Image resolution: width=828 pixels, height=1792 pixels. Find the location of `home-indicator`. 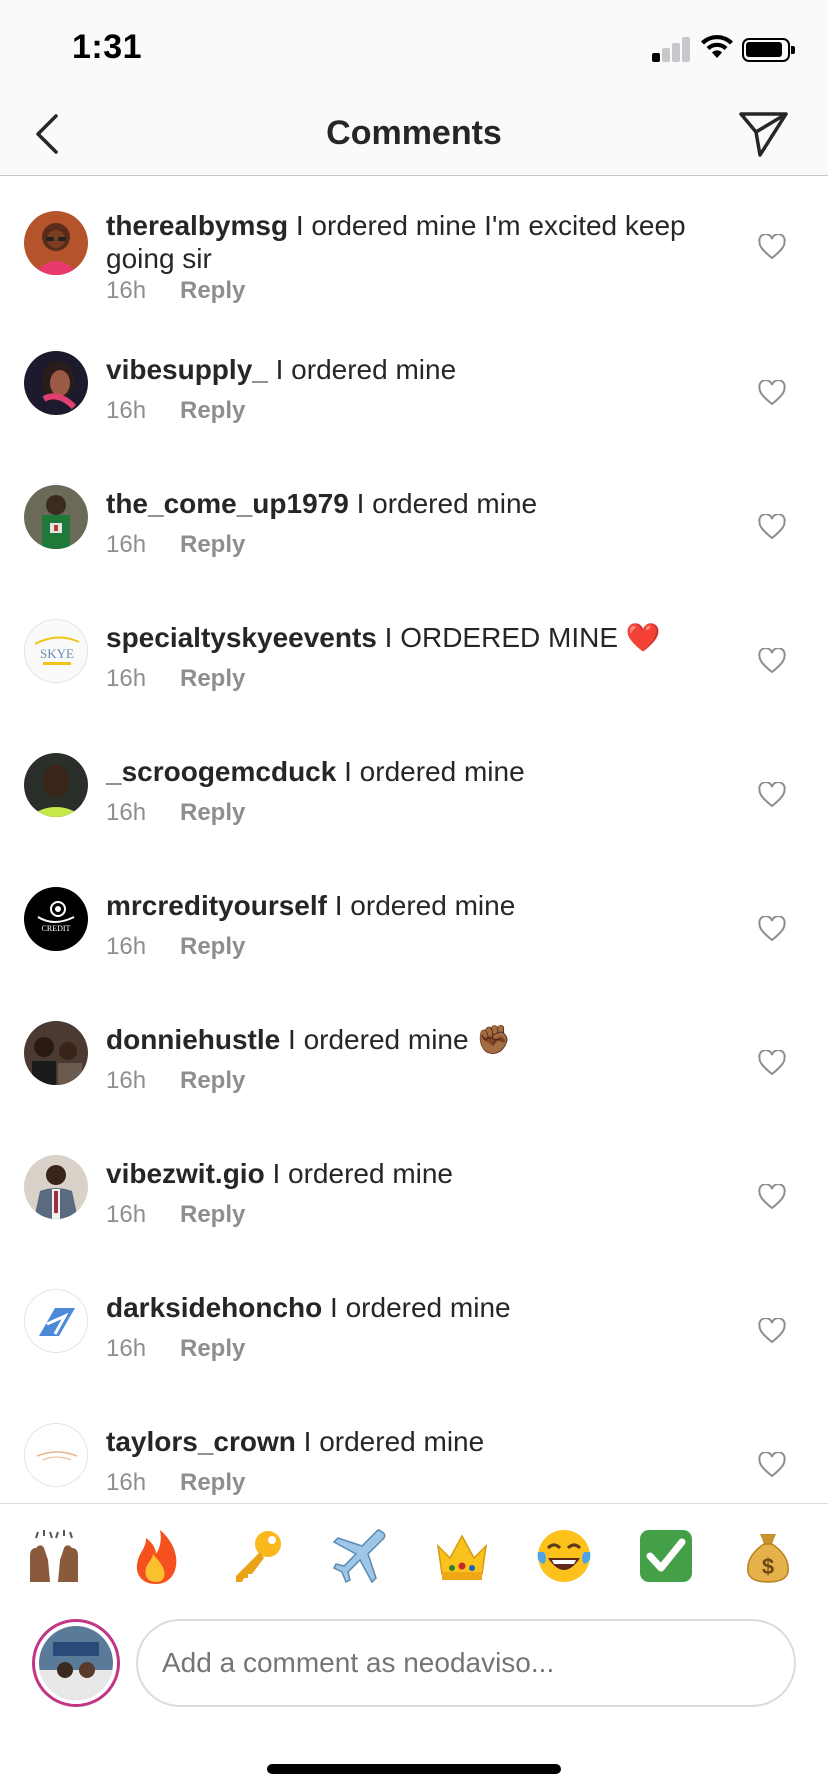

home-indicator is located at coordinates (414, 1769).